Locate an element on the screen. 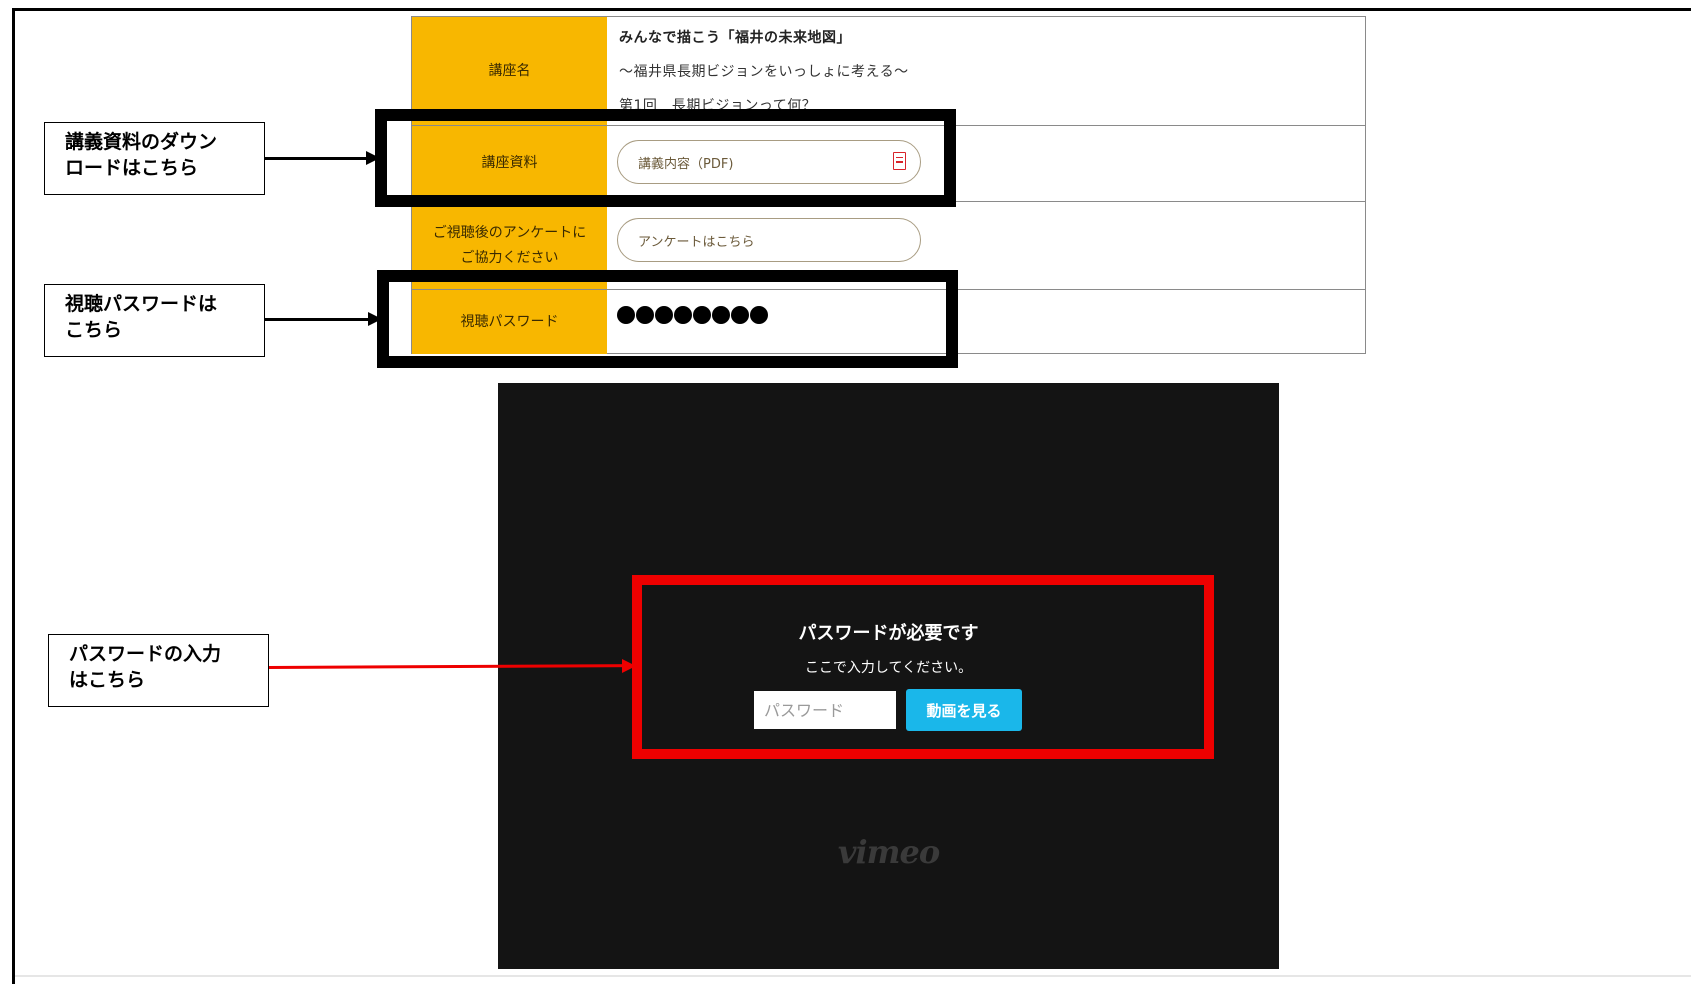  survey-label-line2: ご協力ください is located at coordinates (509, 257).